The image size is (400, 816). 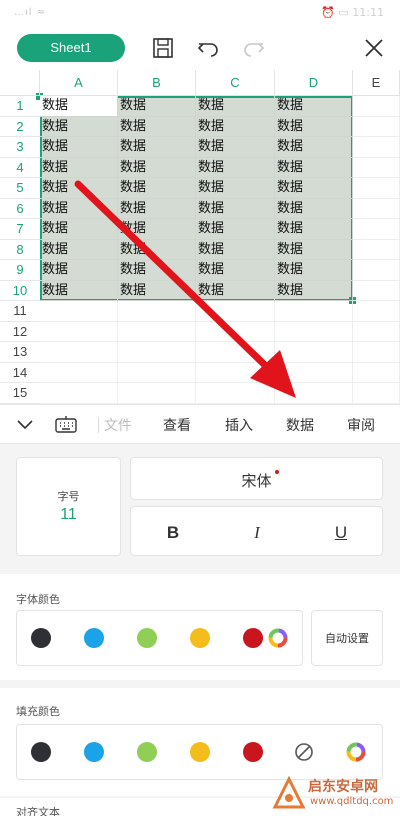 What do you see at coordinates (361, 425) in the screenshot?
I see `tab-review: 审阅` at bounding box center [361, 425].